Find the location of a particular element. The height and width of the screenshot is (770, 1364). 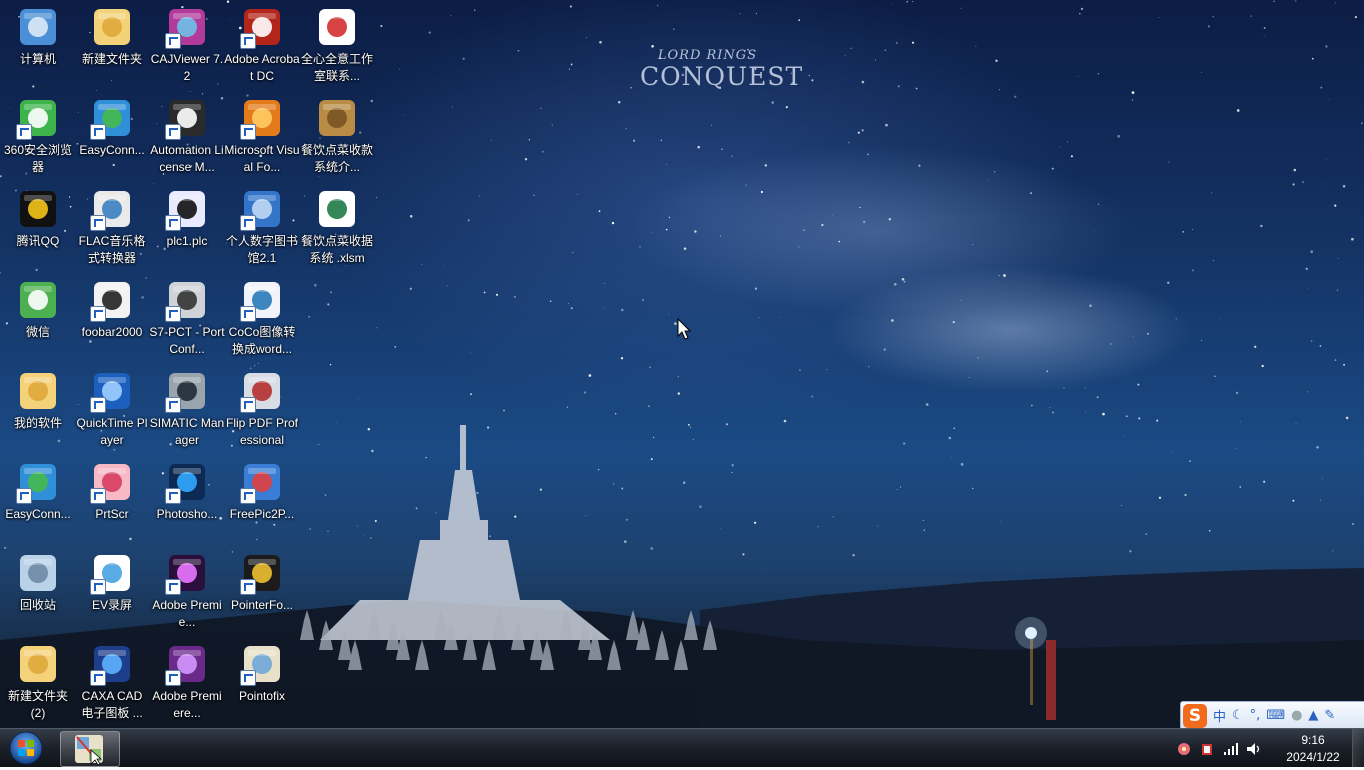

desktop-icon-label: CAJViewer 7.2 is located at coordinates (187, 67).